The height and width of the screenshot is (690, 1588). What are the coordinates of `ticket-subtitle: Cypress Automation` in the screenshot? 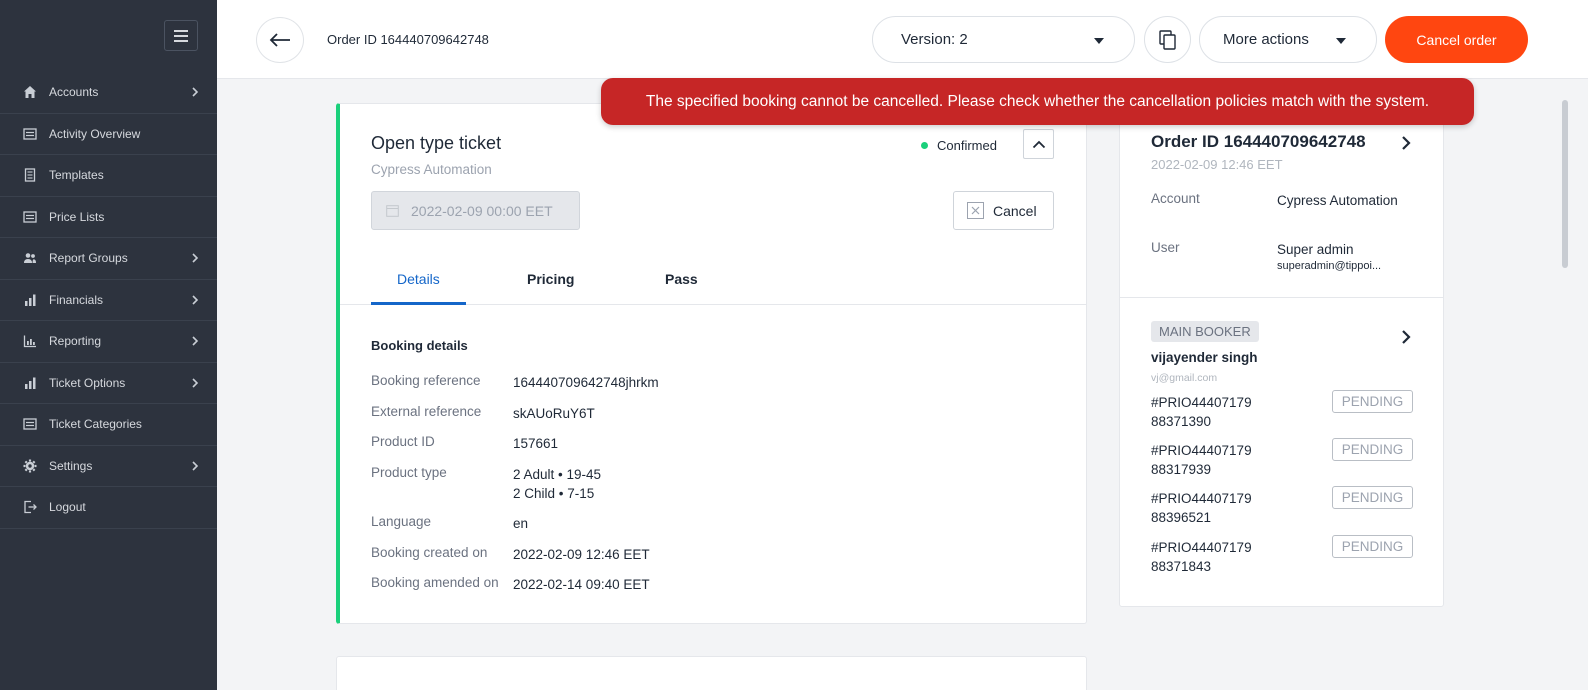 It's located at (431, 169).